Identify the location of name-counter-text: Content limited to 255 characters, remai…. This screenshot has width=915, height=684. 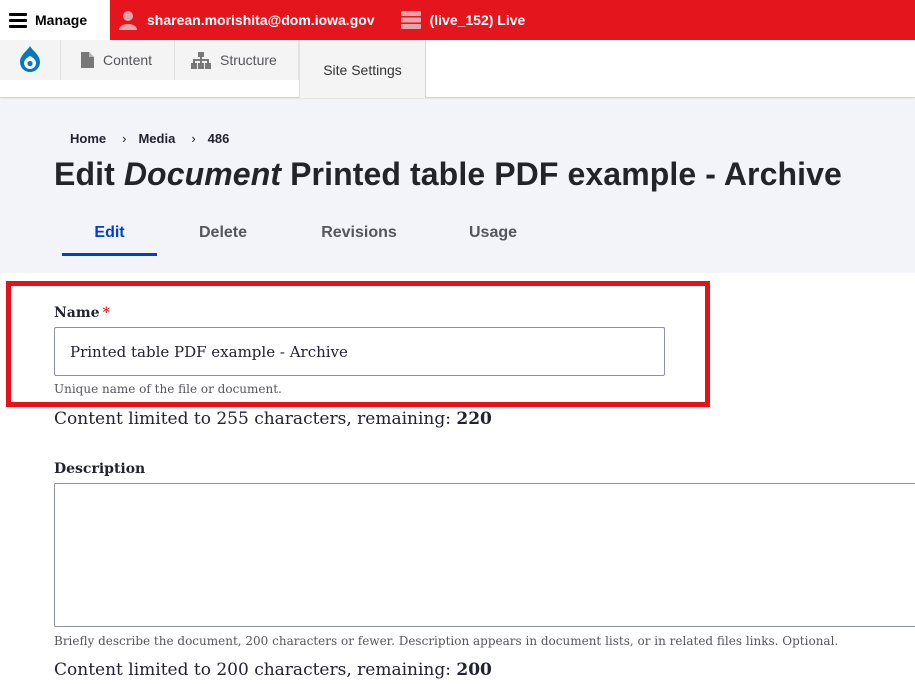
(255, 419).